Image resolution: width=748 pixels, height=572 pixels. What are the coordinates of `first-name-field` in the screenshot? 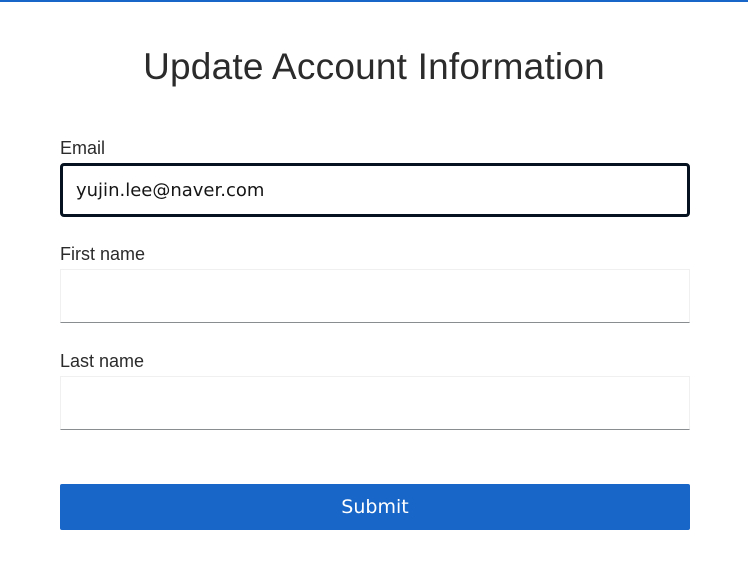 It's located at (375, 296).